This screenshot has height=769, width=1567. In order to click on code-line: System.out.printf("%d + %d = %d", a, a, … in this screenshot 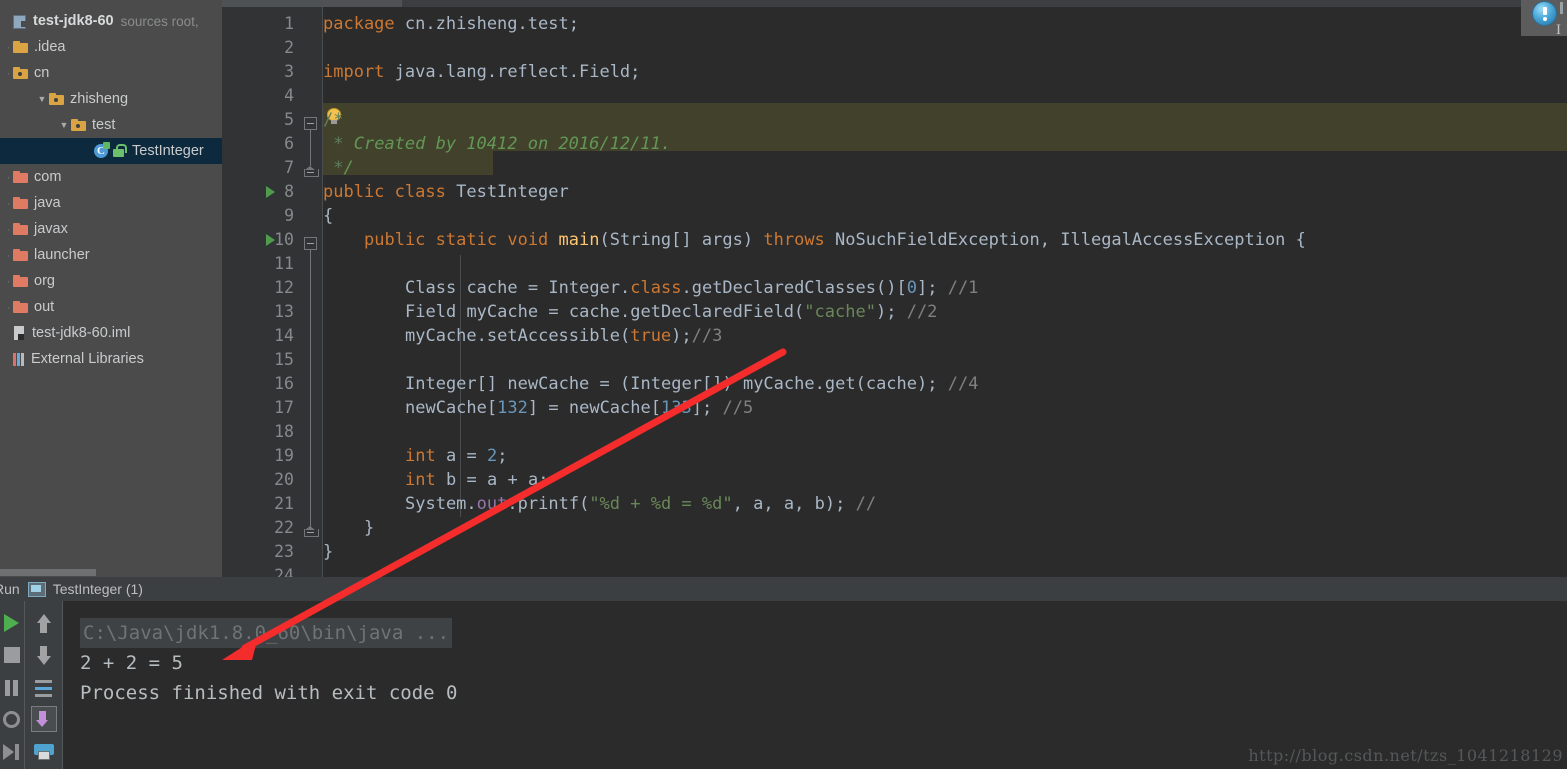, I will do `click(599, 504)`.